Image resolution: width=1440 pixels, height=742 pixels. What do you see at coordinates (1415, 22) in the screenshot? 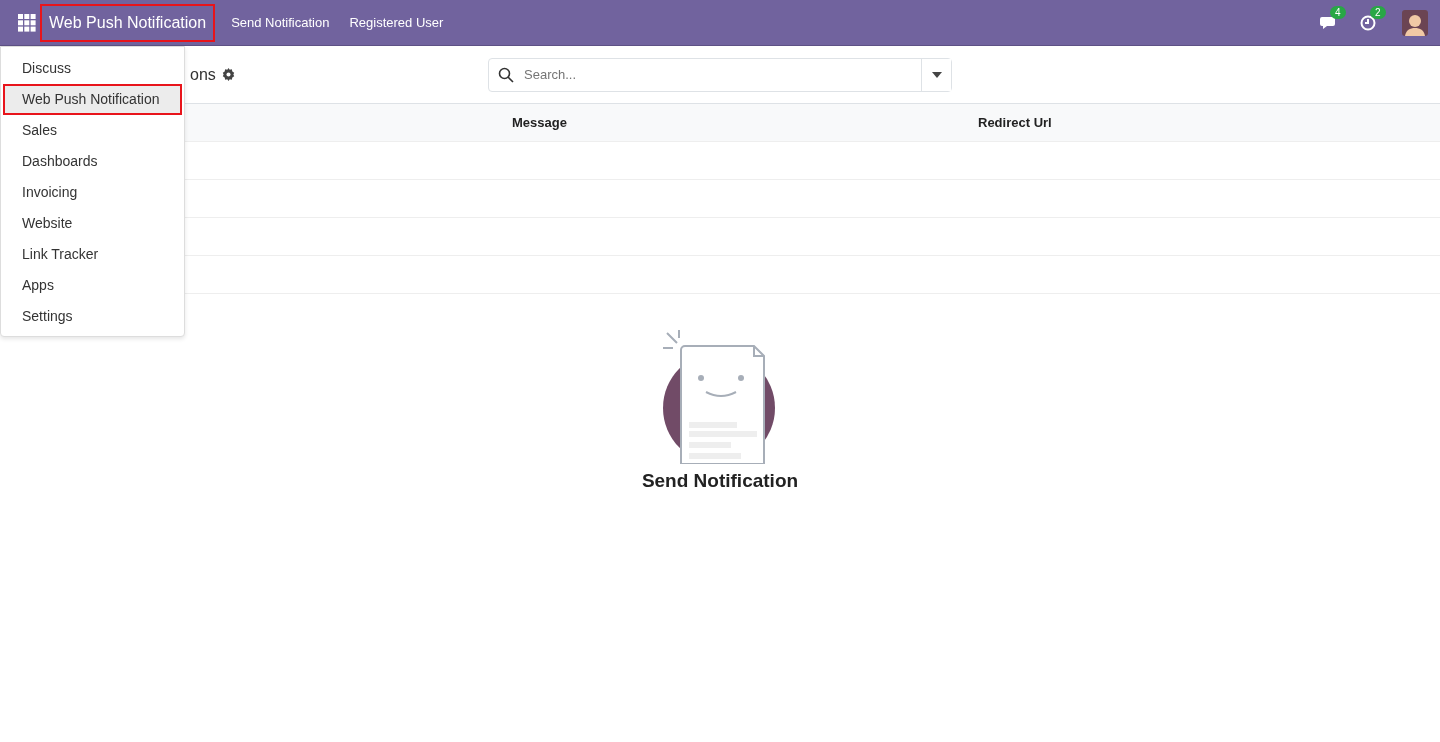
I see `avatar-icon` at bounding box center [1415, 22].